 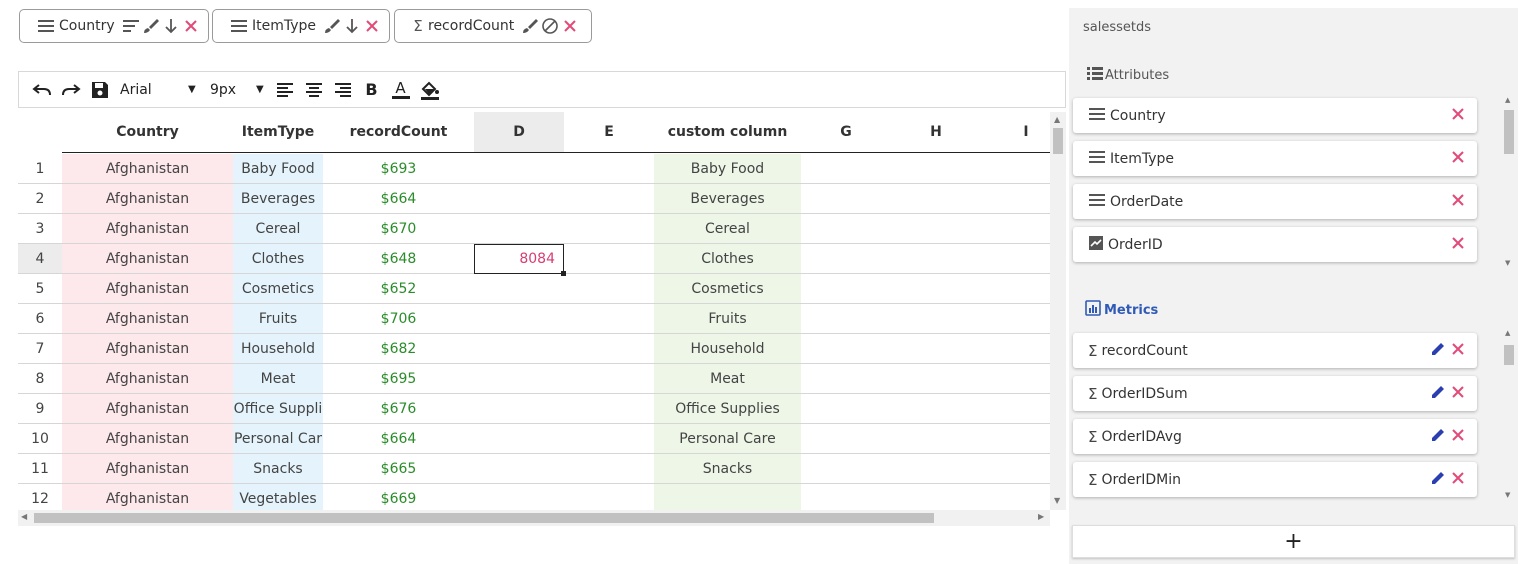 What do you see at coordinates (278, 288) in the screenshot?
I see `cell-itemtype: Cosmetics` at bounding box center [278, 288].